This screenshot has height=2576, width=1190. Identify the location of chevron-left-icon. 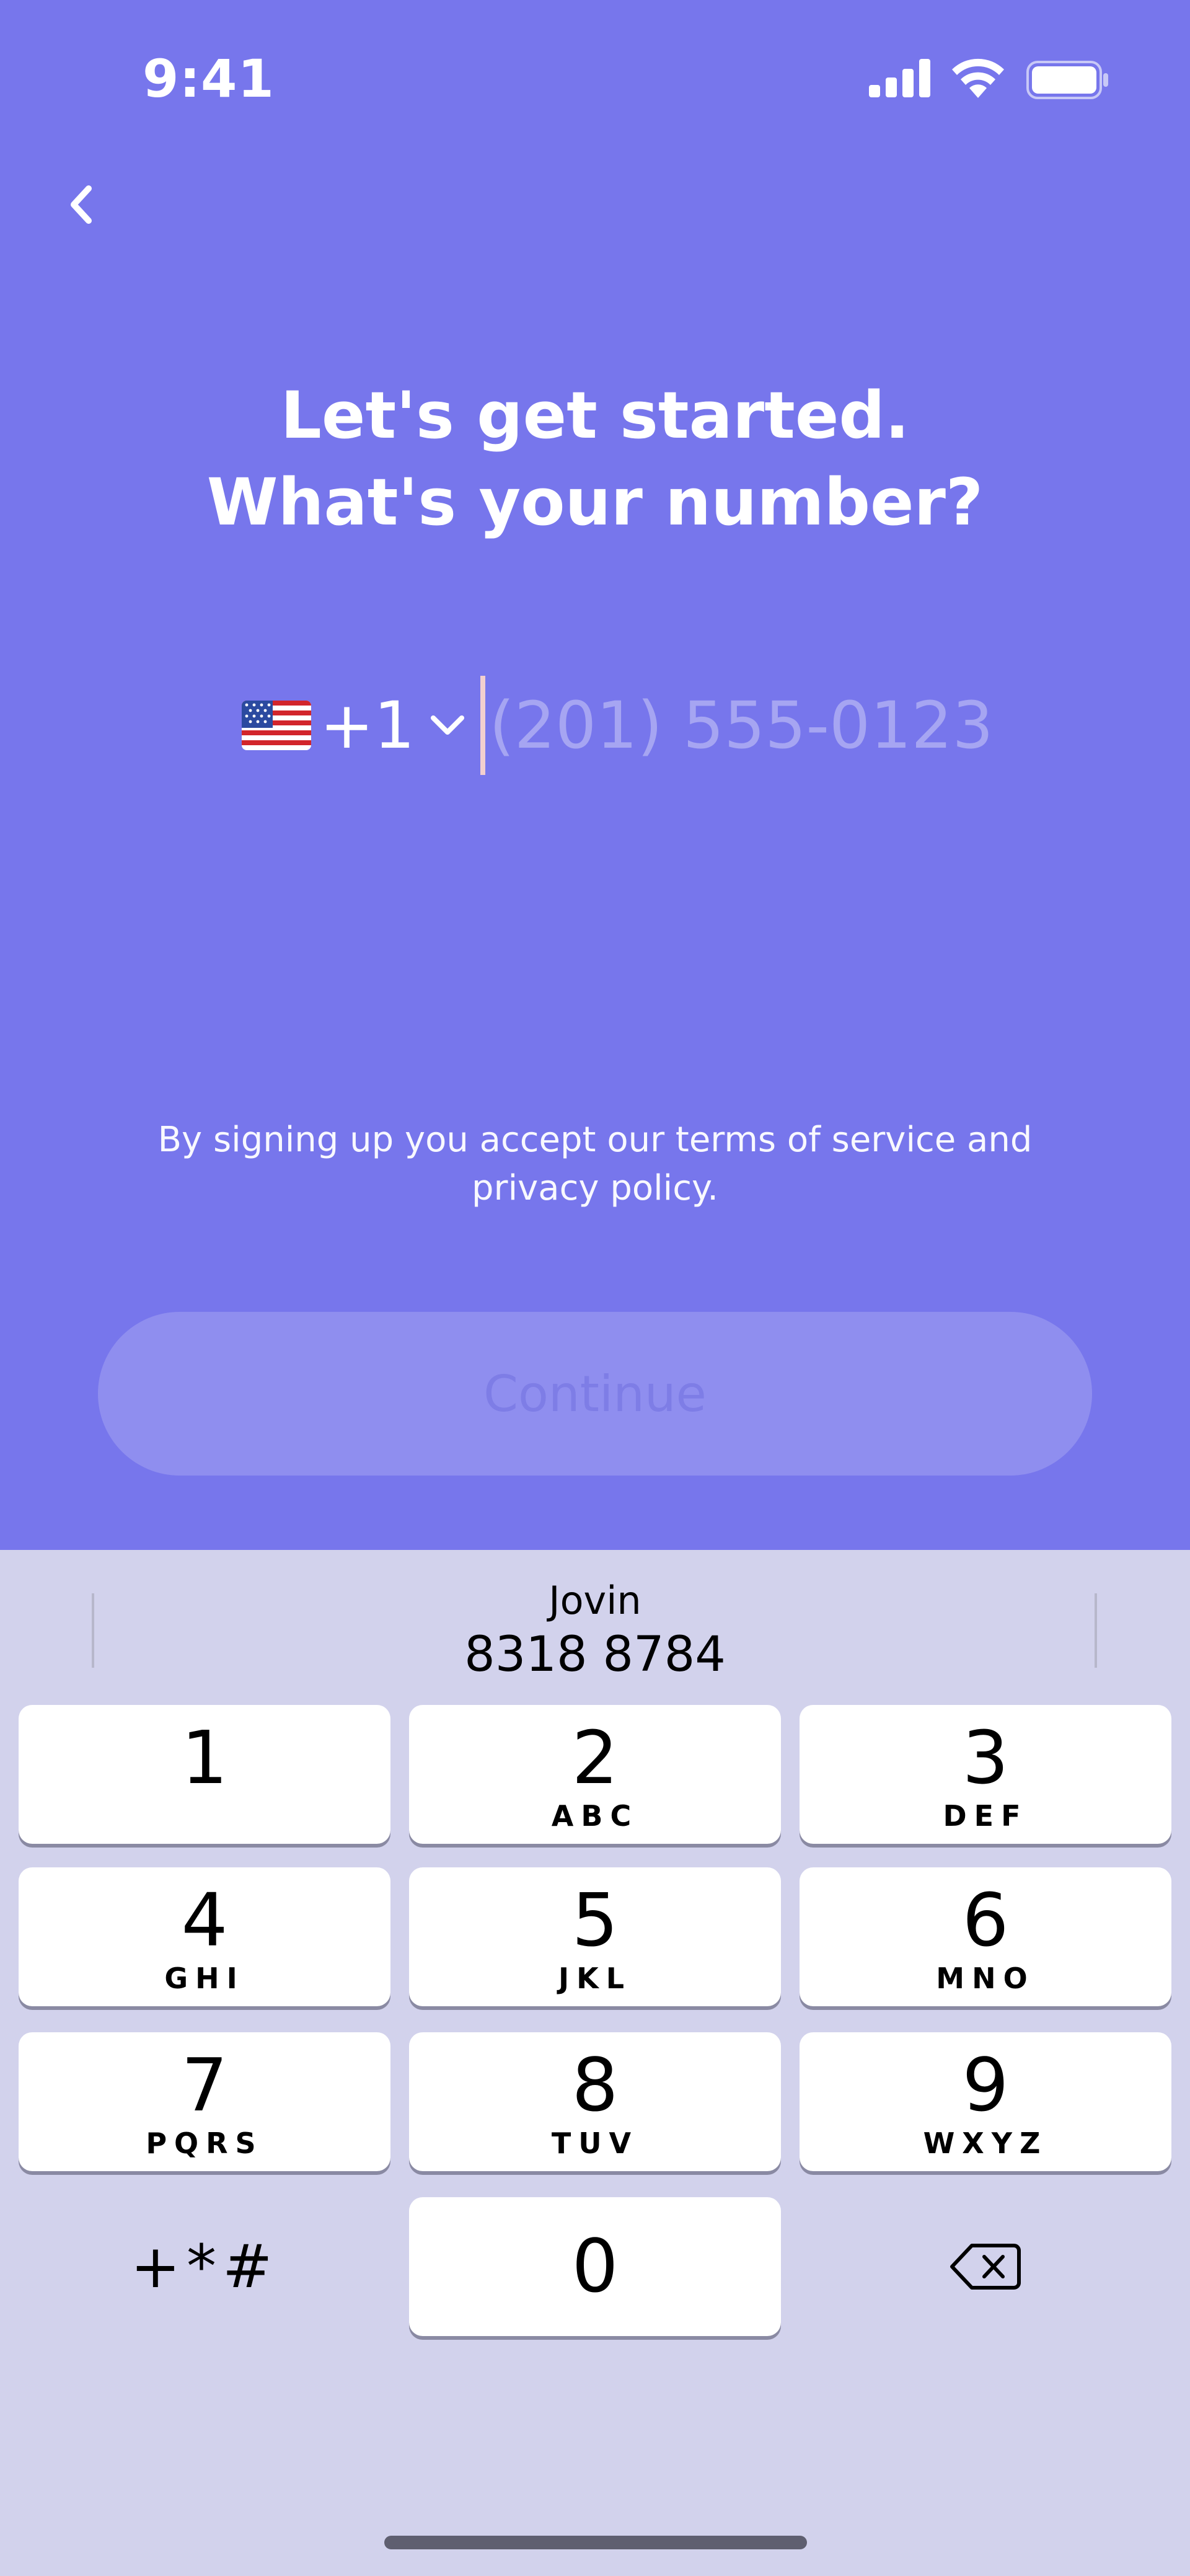
(81, 204).